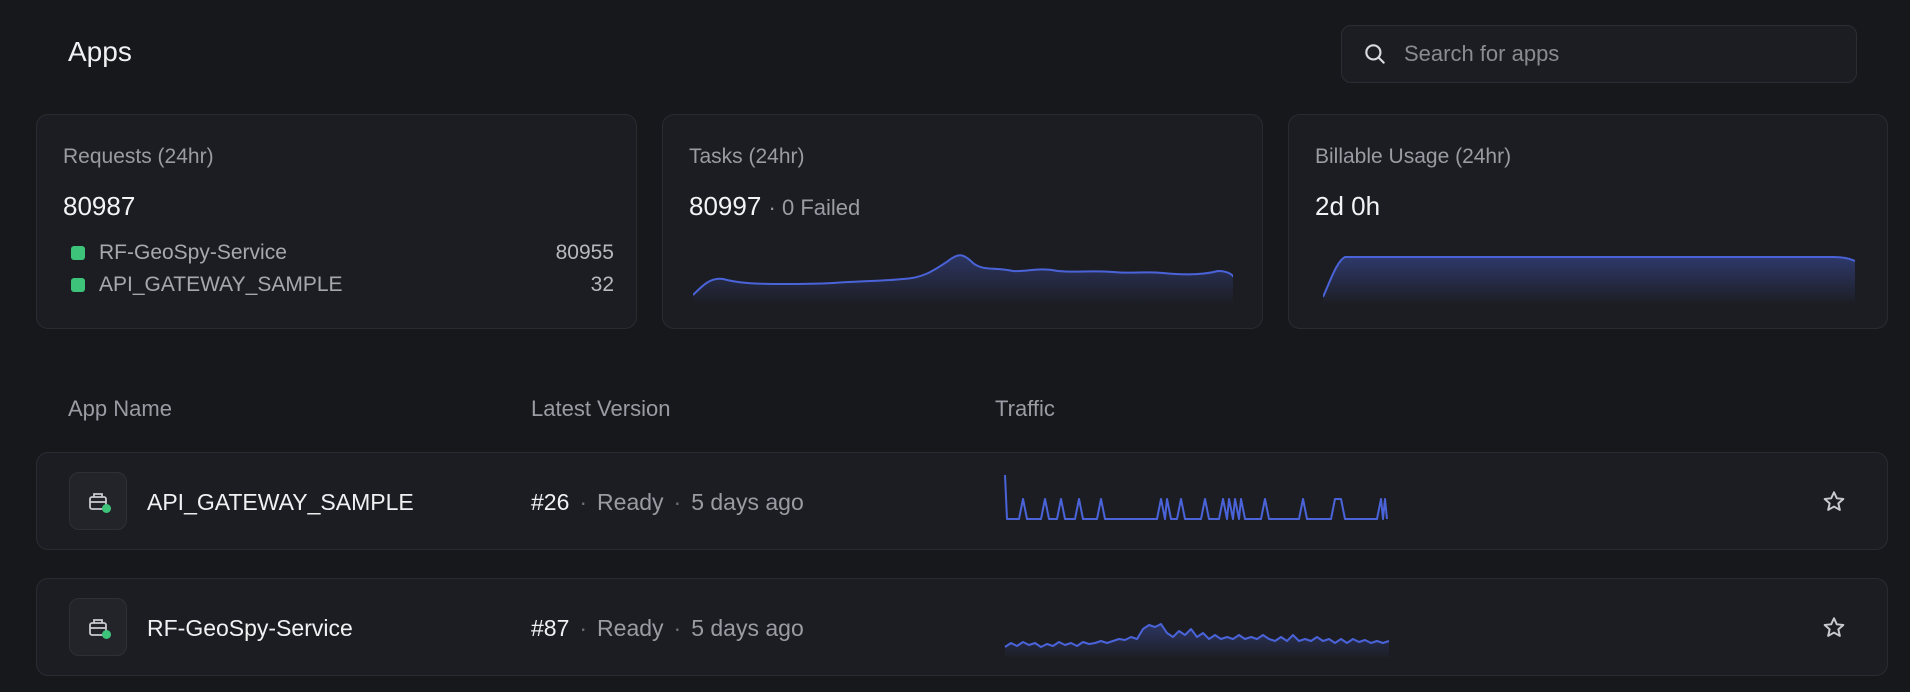  What do you see at coordinates (280, 502) in the screenshot?
I see `app-name: API_GATEWAY_SAMPLE` at bounding box center [280, 502].